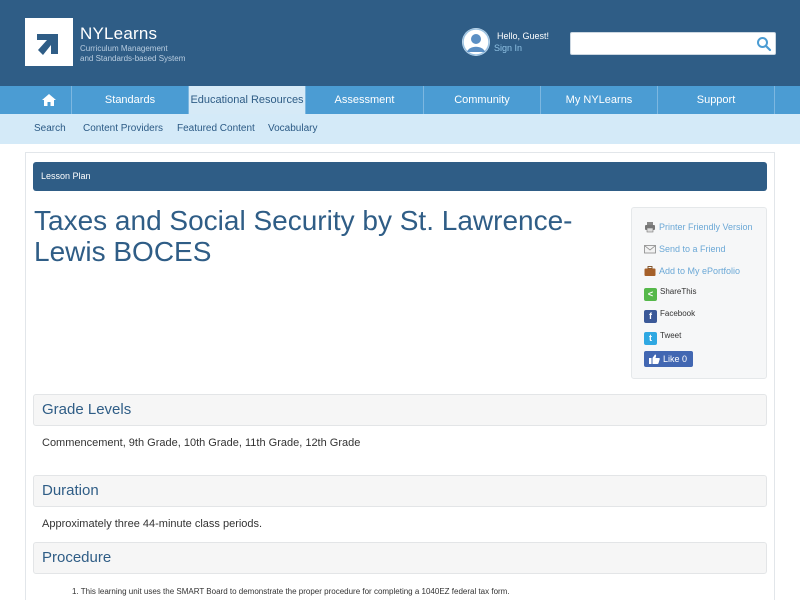 The height and width of the screenshot is (600, 800). Describe the element at coordinates (764, 44) in the screenshot. I see `search-icon` at that location.